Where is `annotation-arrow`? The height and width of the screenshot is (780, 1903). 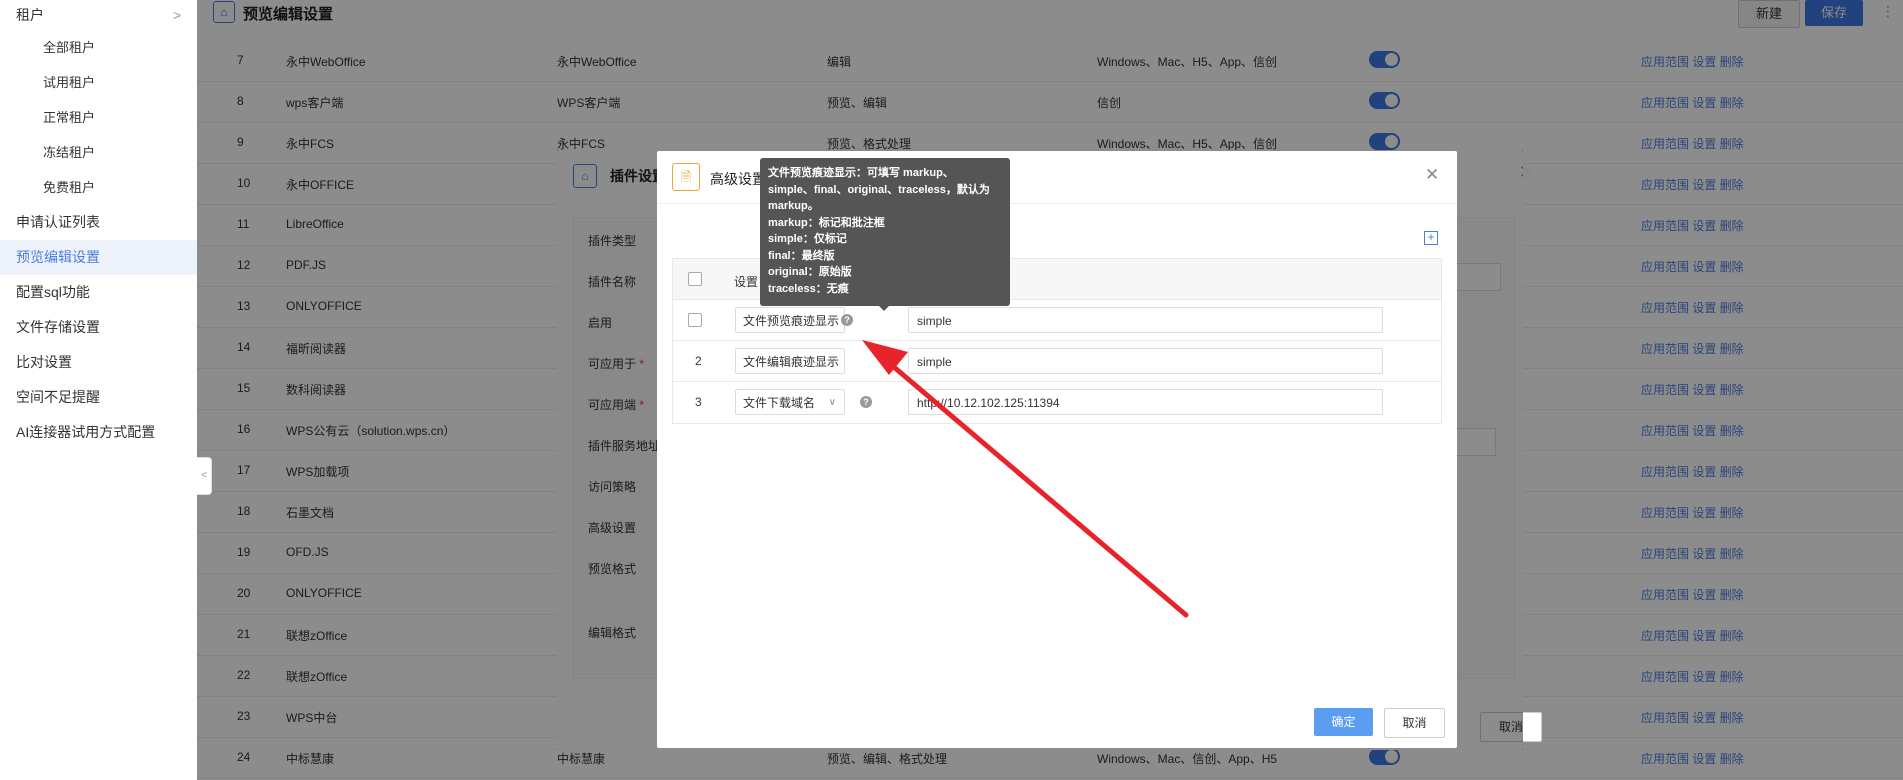 annotation-arrow is located at coordinates (1025, 479).